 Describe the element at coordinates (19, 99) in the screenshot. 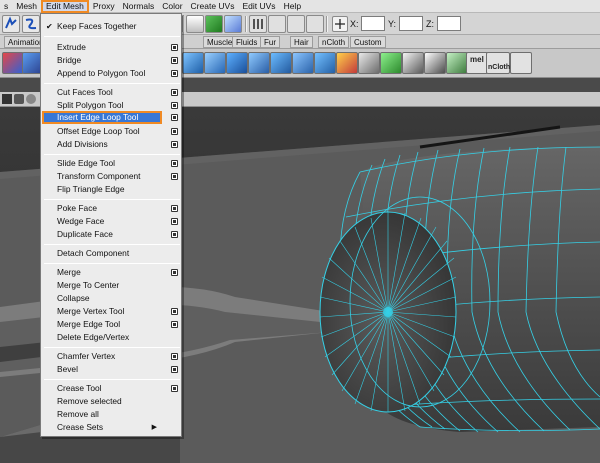

I see `shading-icon` at that location.